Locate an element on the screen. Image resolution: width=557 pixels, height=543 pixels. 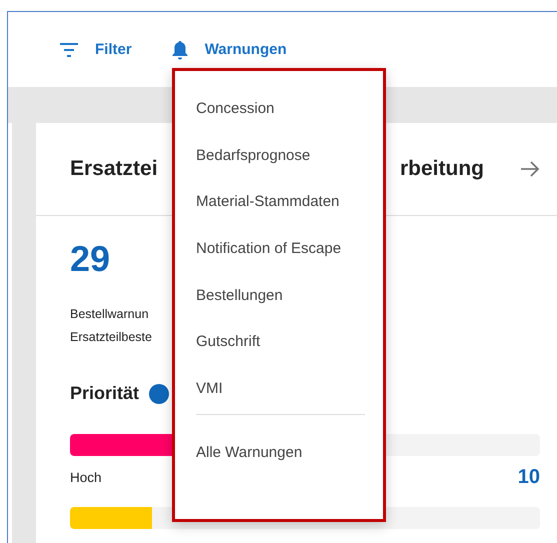
filter-icon is located at coordinates (69, 49).